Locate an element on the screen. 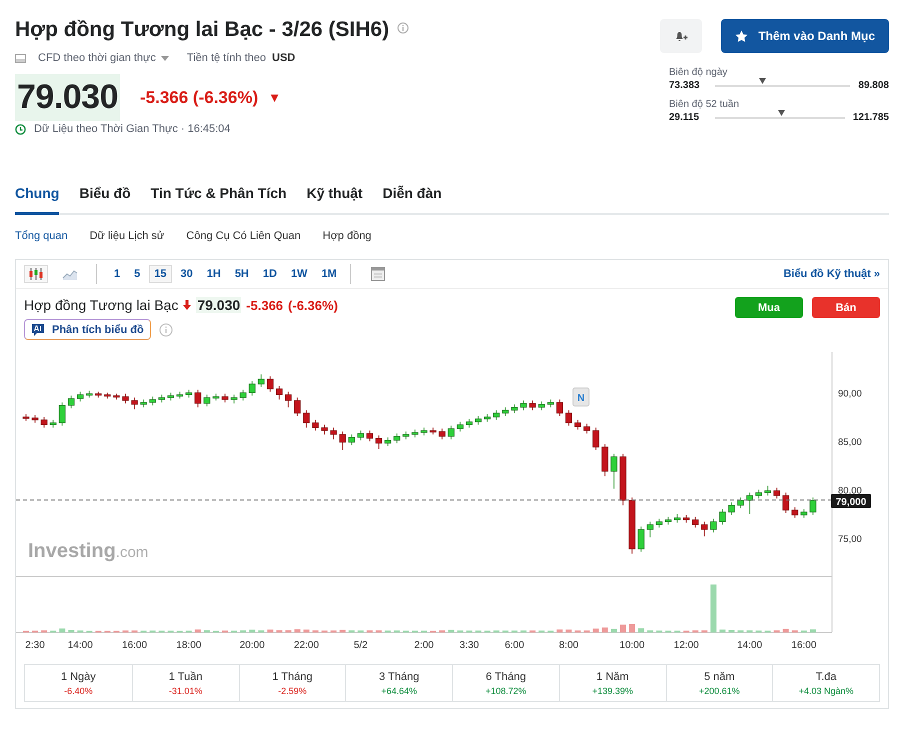  sub-tab: Tổng quan is located at coordinates (41, 236).